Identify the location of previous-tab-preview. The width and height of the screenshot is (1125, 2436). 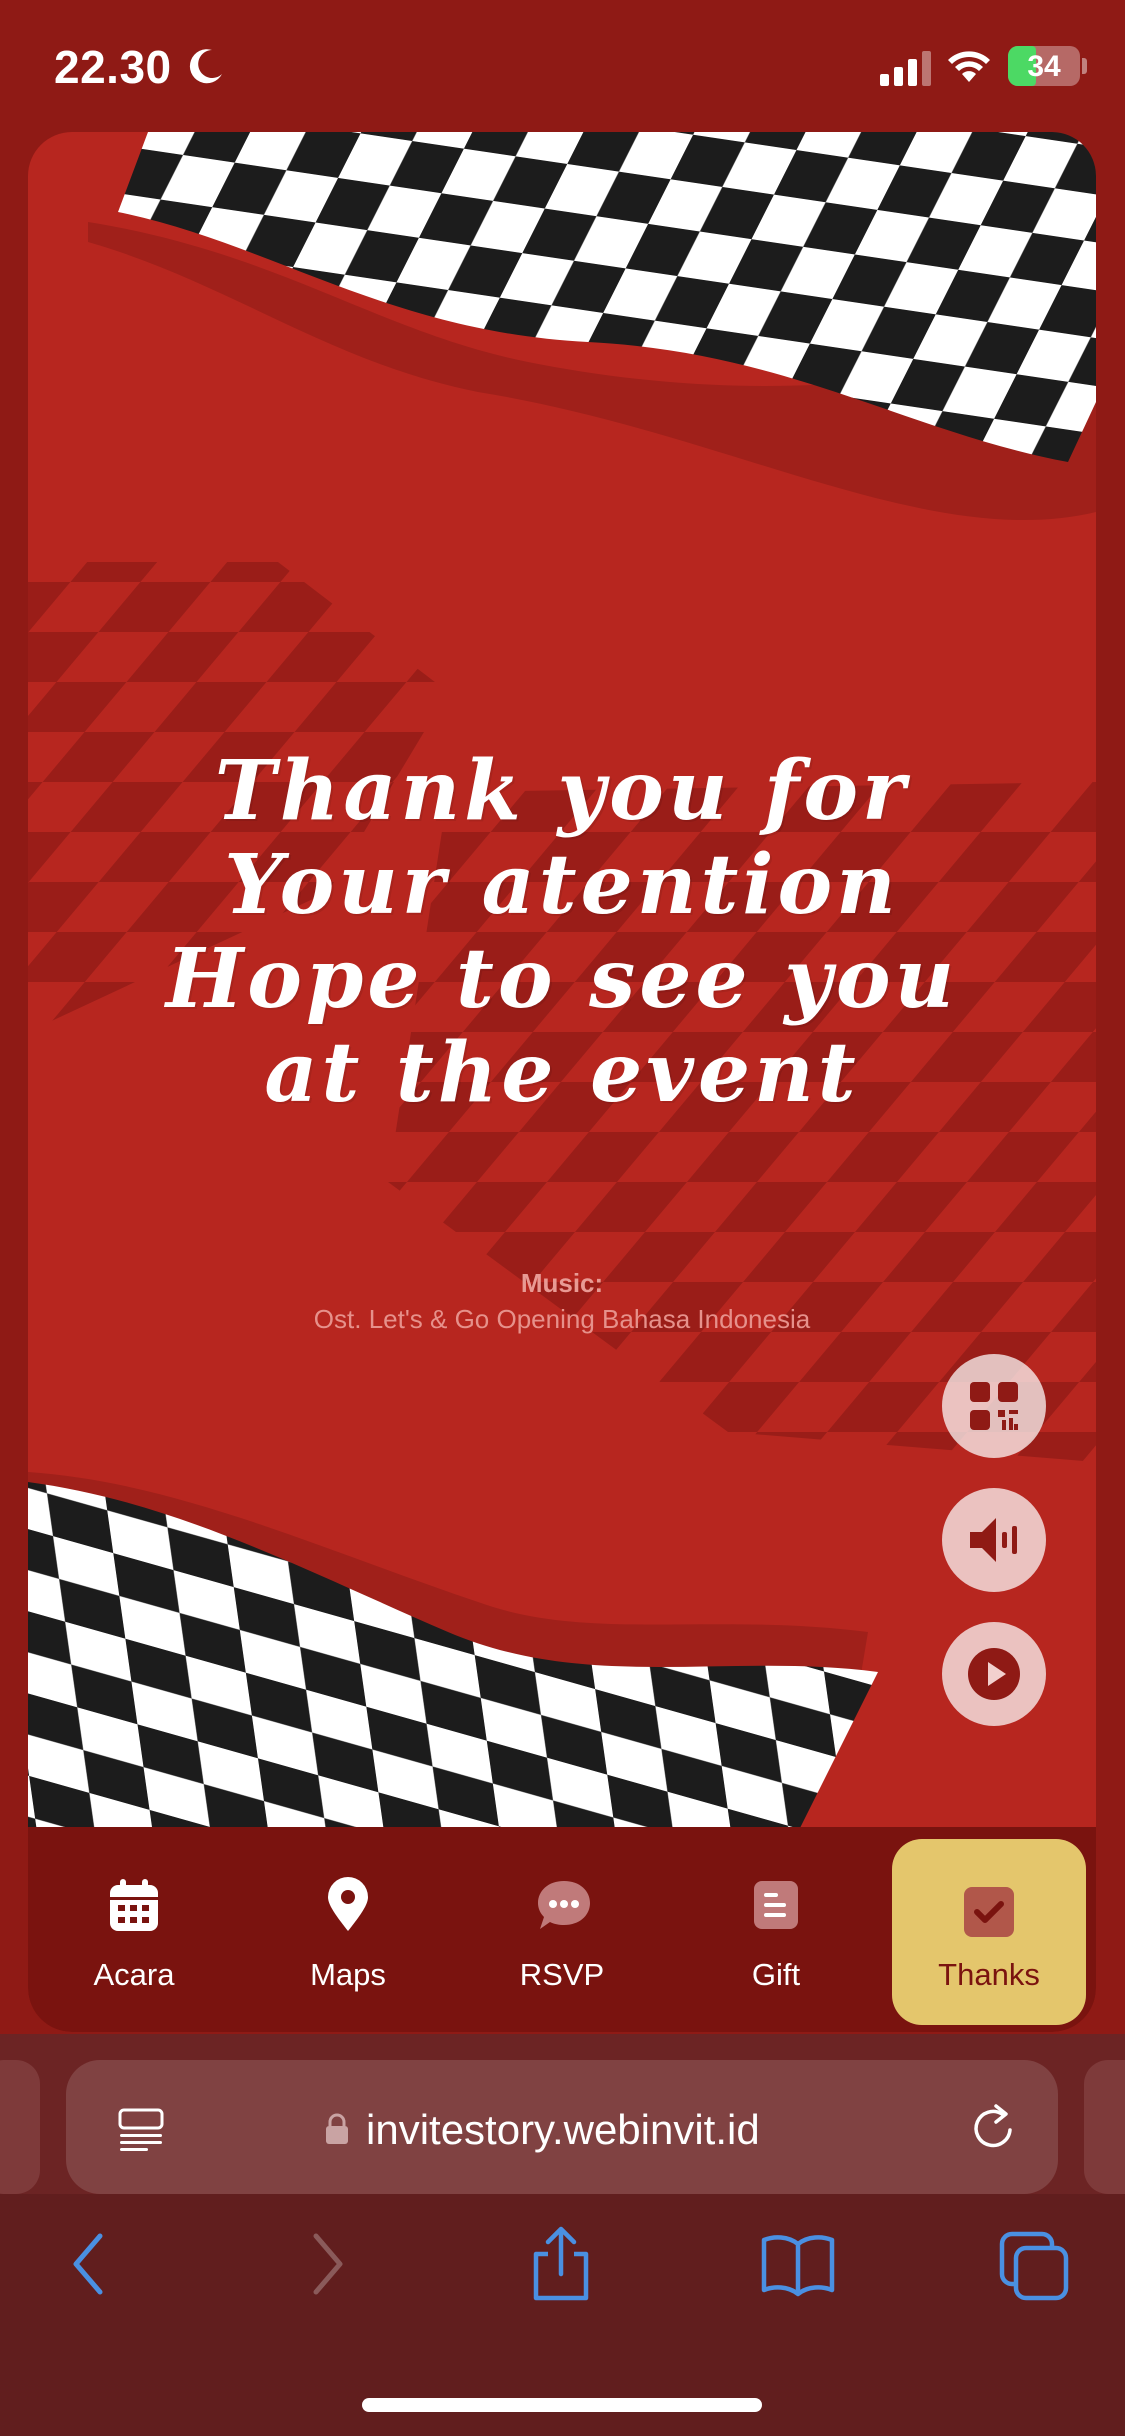
(20, 2127).